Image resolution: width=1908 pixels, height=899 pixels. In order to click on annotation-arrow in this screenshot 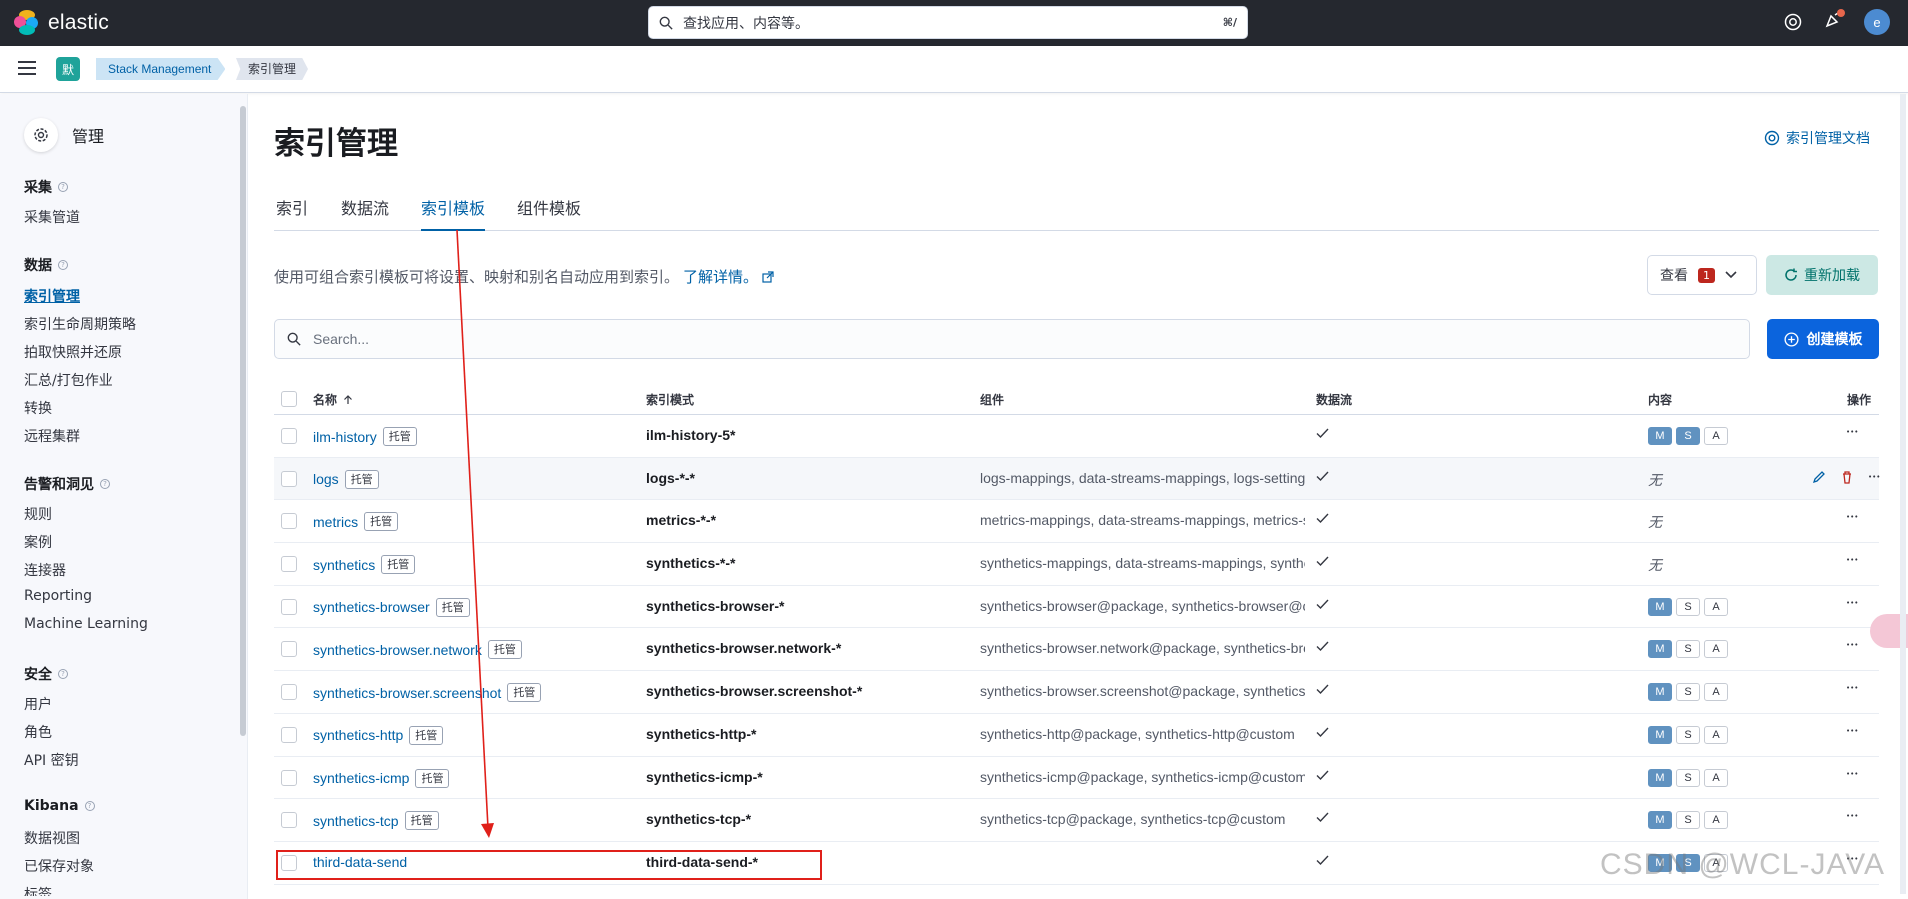, I will do `click(475, 533)`.